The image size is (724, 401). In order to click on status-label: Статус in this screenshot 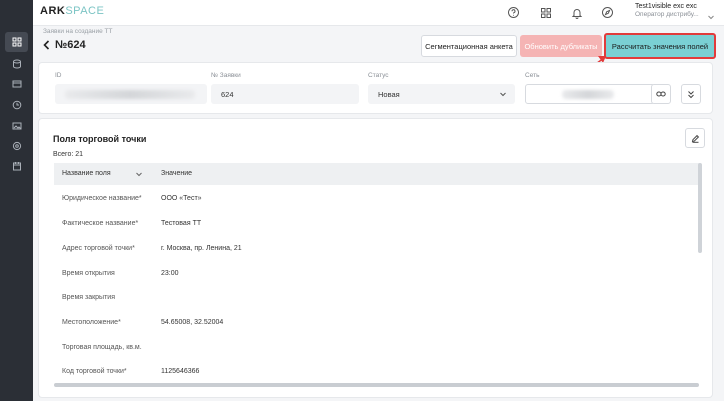, I will do `click(378, 75)`.